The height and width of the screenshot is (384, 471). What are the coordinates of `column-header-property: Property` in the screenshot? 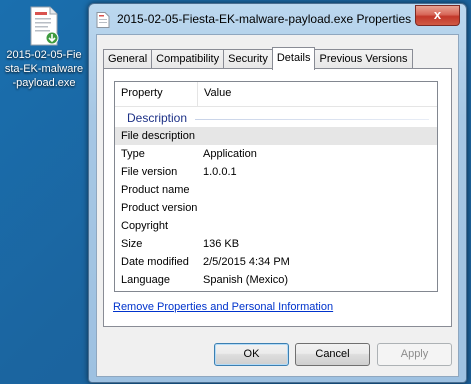 It's located at (156, 94).